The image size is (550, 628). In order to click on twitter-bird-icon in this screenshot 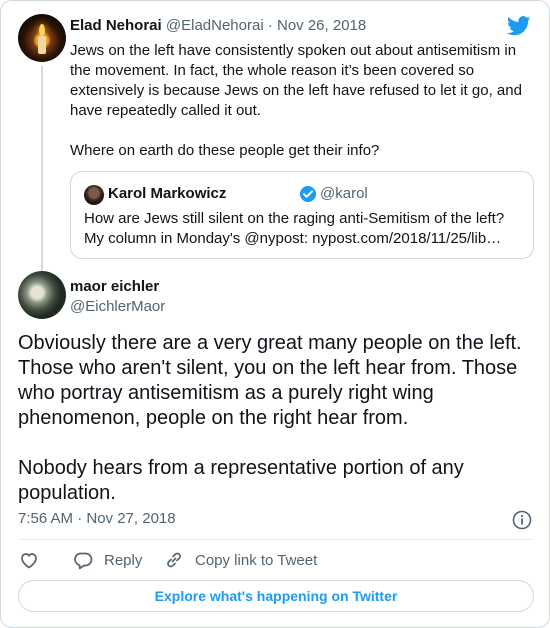, I will do `click(519, 26)`.